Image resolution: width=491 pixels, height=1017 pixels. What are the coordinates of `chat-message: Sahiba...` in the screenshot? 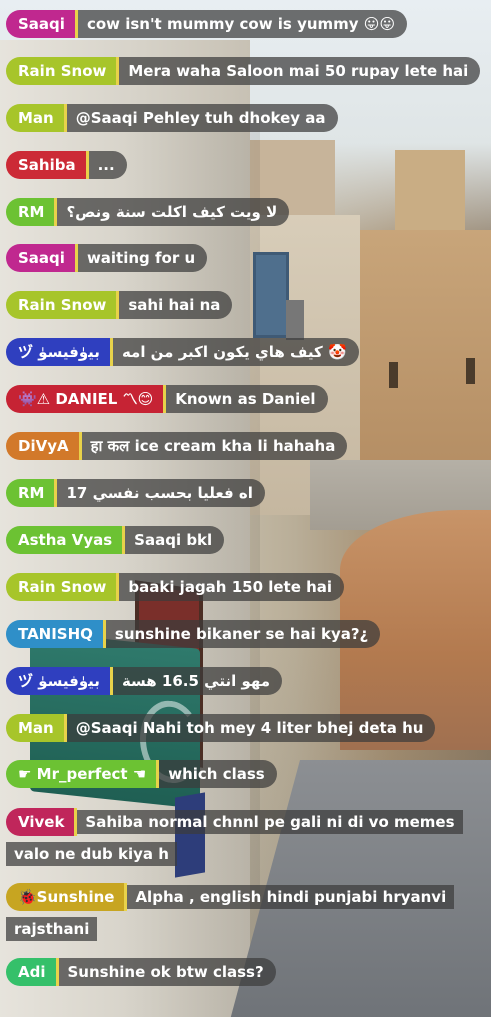 It's located at (66, 165).